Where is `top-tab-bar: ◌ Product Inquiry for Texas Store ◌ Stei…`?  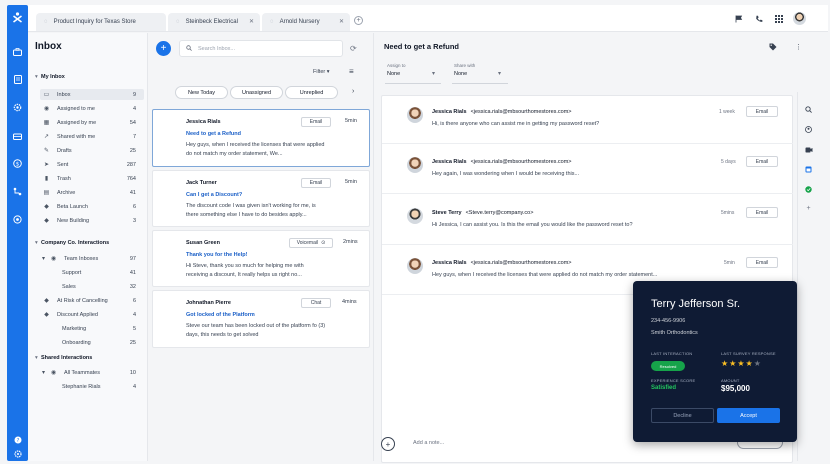 top-tab-bar: ◌ Product Inquiry for Texas Store ◌ Stei… is located at coordinates (428, 18).